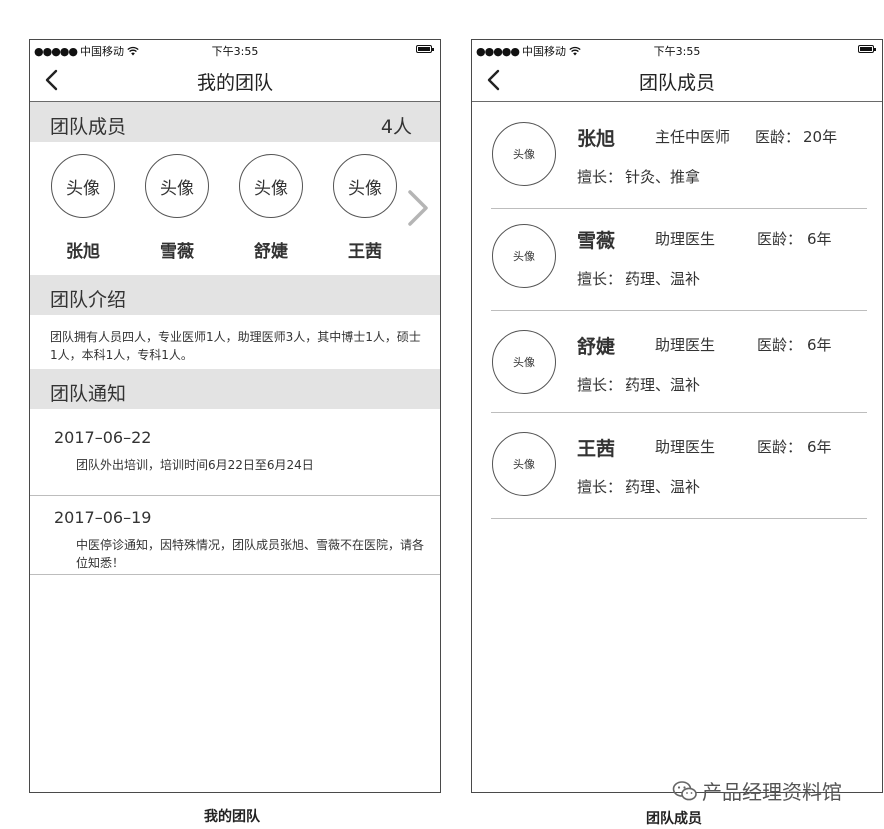 The width and height of the screenshot is (884, 829). What do you see at coordinates (88, 127) in the screenshot?
I see `members-section-label: 团队成员` at bounding box center [88, 127].